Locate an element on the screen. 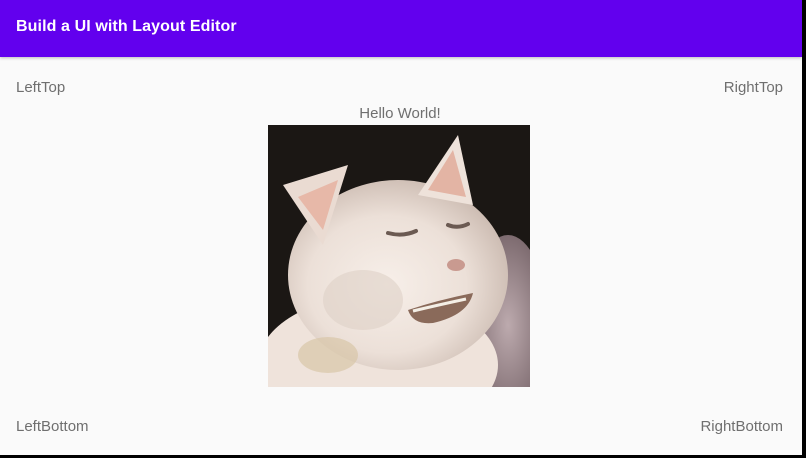 Image resolution: width=806 pixels, height=458 pixels. right-bottom-label: RightBottom is located at coordinates (741, 426).